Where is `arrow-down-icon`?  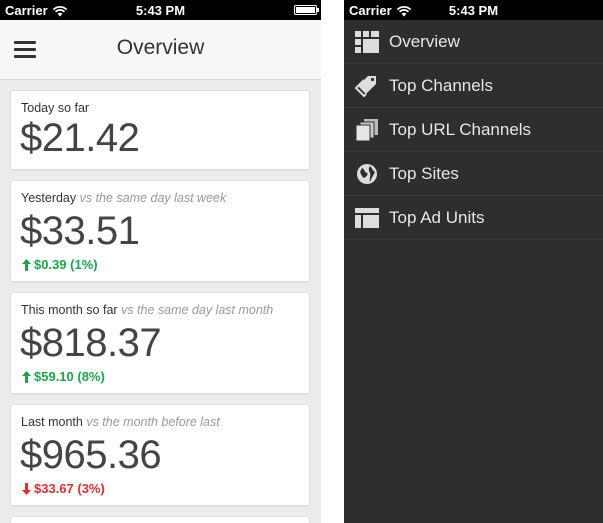 arrow-down-icon is located at coordinates (26, 488).